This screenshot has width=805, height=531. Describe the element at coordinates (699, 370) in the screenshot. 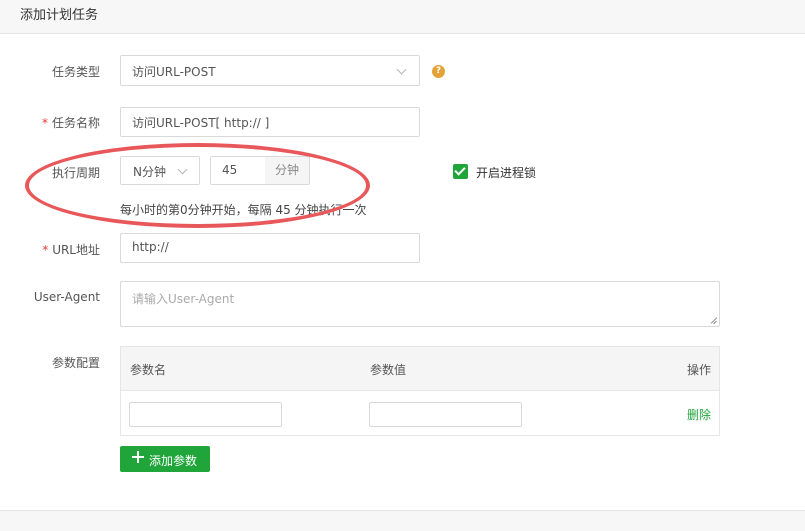

I see `column-header-action: 操作` at that location.